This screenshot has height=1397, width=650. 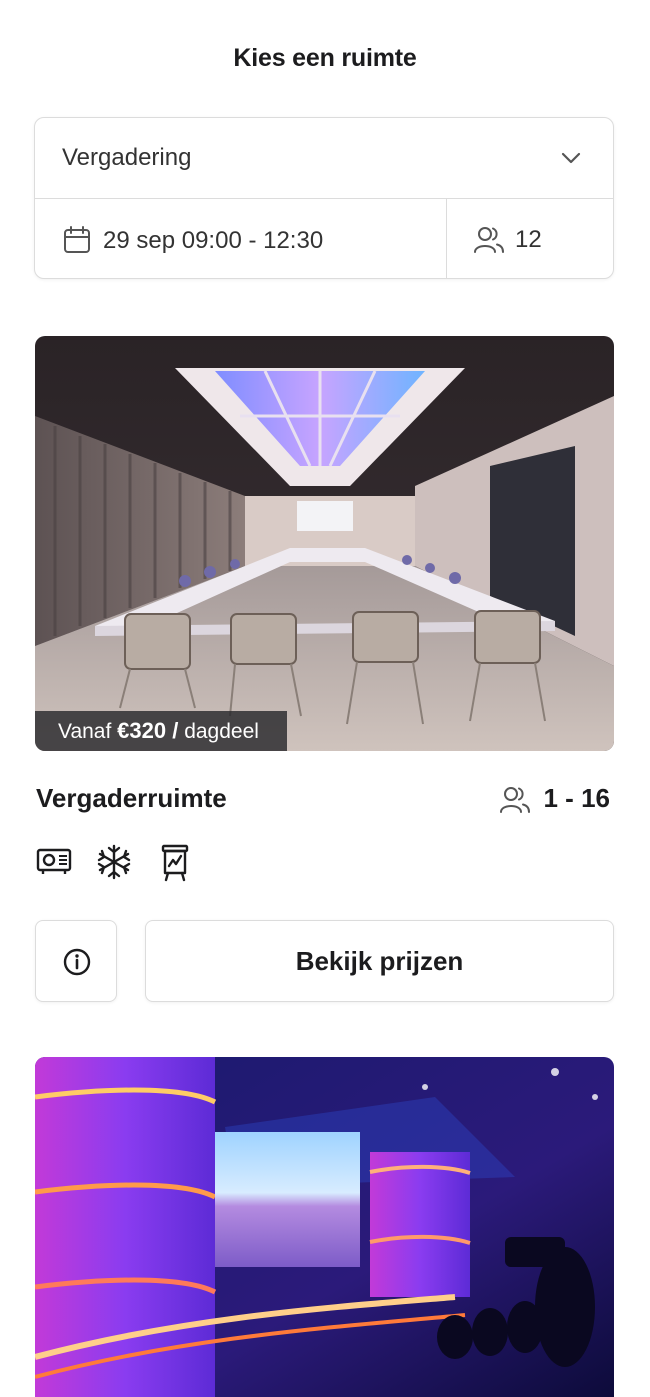 I want to click on search-filters: Vergadering 29 sep 09:00 - 12:30 12, so click(x=324, y=198).